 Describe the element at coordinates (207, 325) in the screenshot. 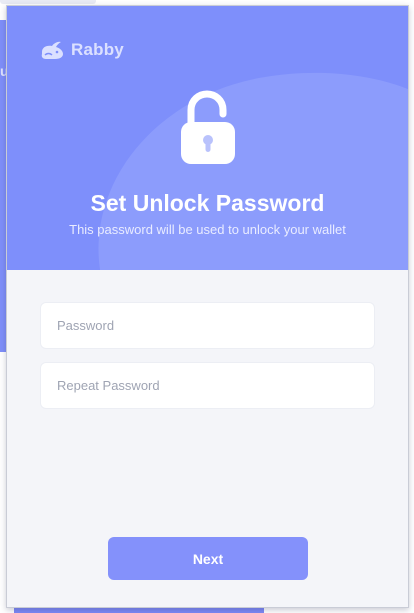

I see `password-input` at that location.